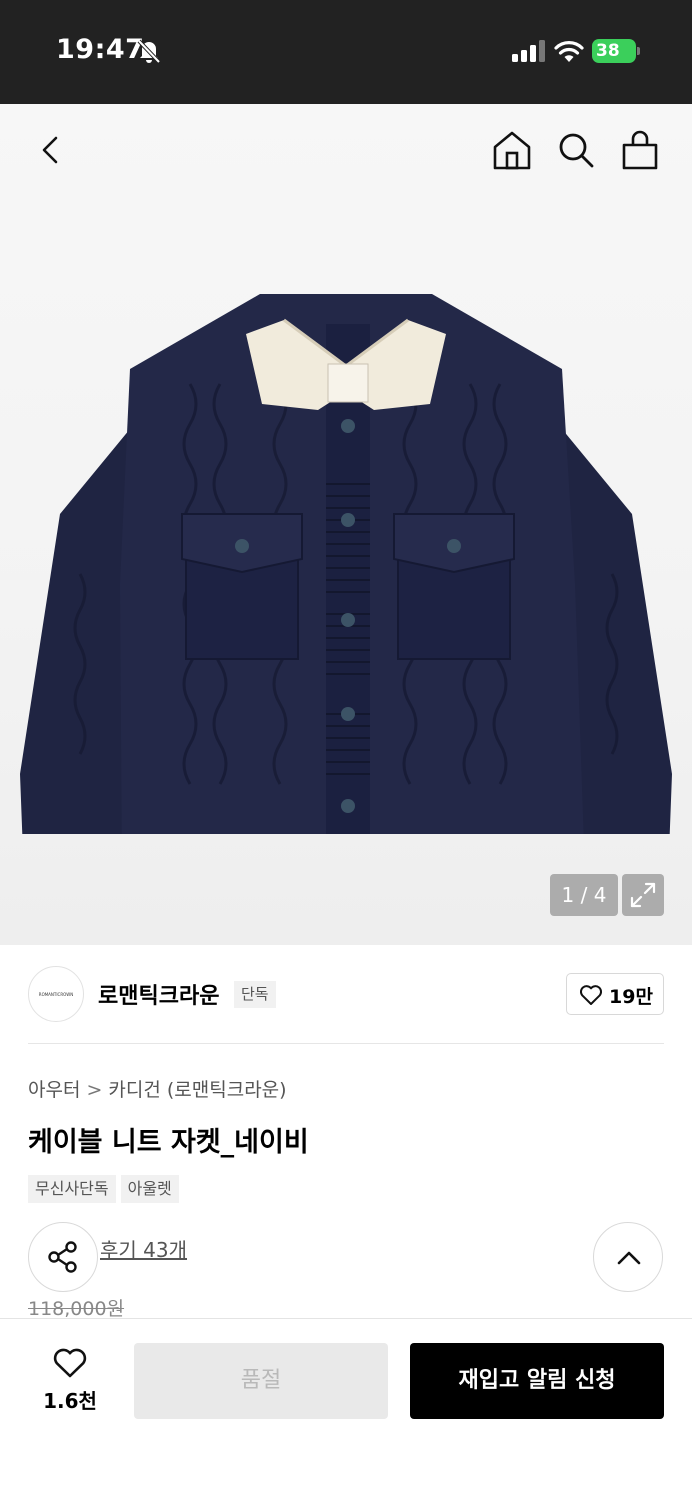 Image resolution: width=692 pixels, height=1500 pixels. I want to click on battery-indicator: 38, so click(616, 51).